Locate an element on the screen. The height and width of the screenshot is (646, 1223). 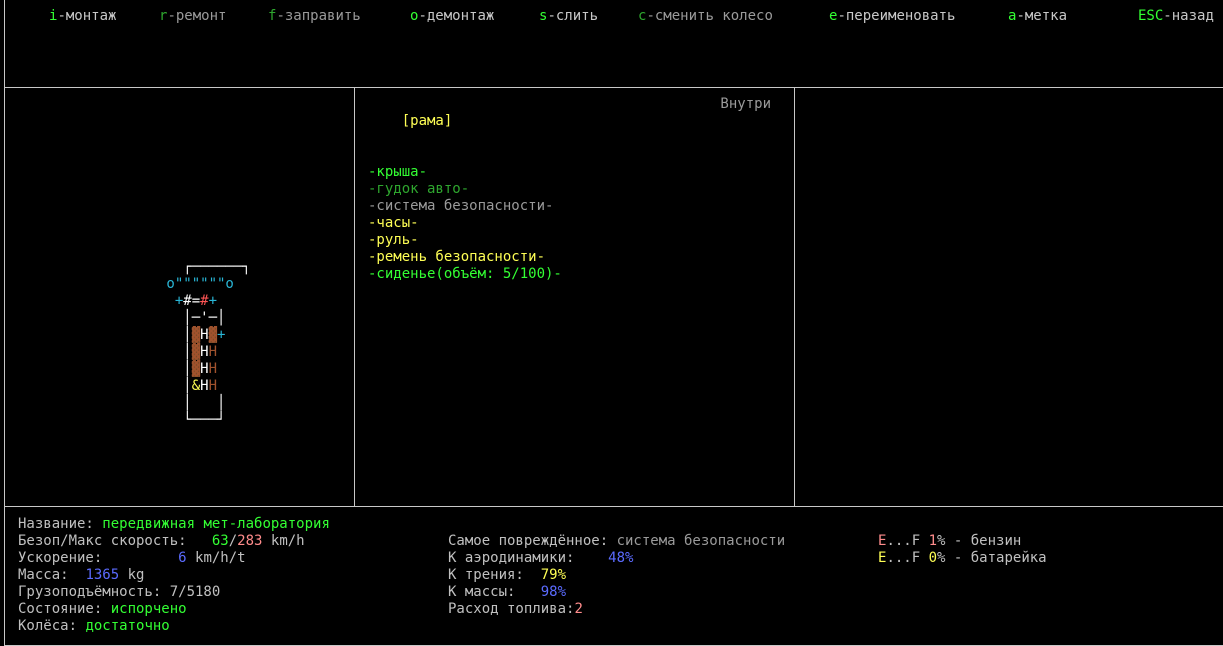
speed-label: Безоп/Макс скорость: is located at coordinates (107, 541).